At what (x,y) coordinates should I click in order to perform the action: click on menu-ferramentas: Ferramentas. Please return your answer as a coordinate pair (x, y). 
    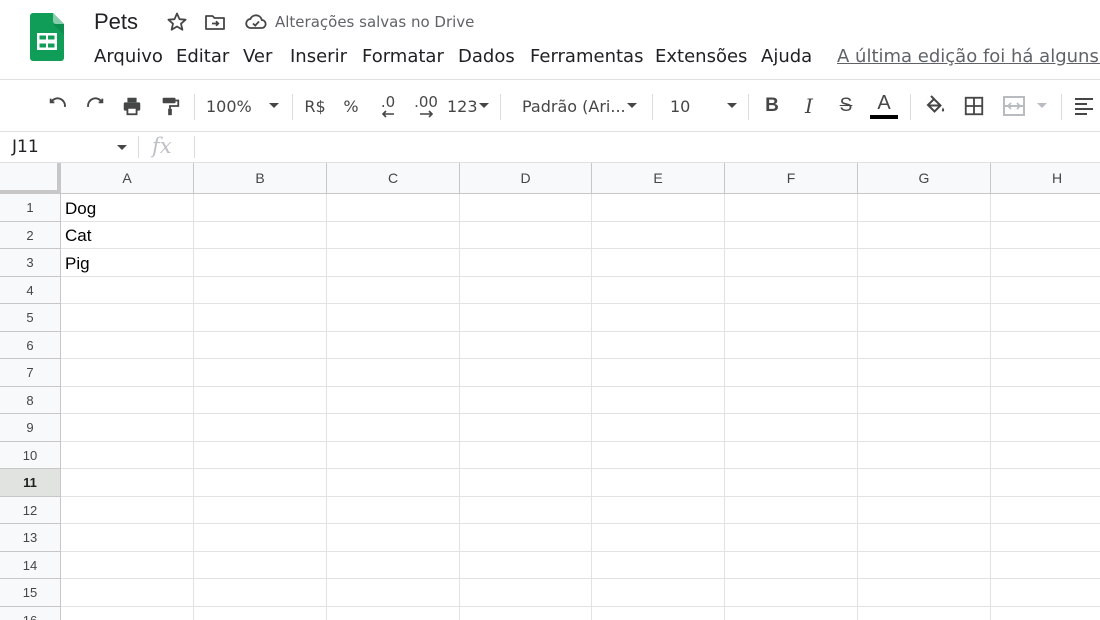
    Looking at the image, I should click on (586, 56).